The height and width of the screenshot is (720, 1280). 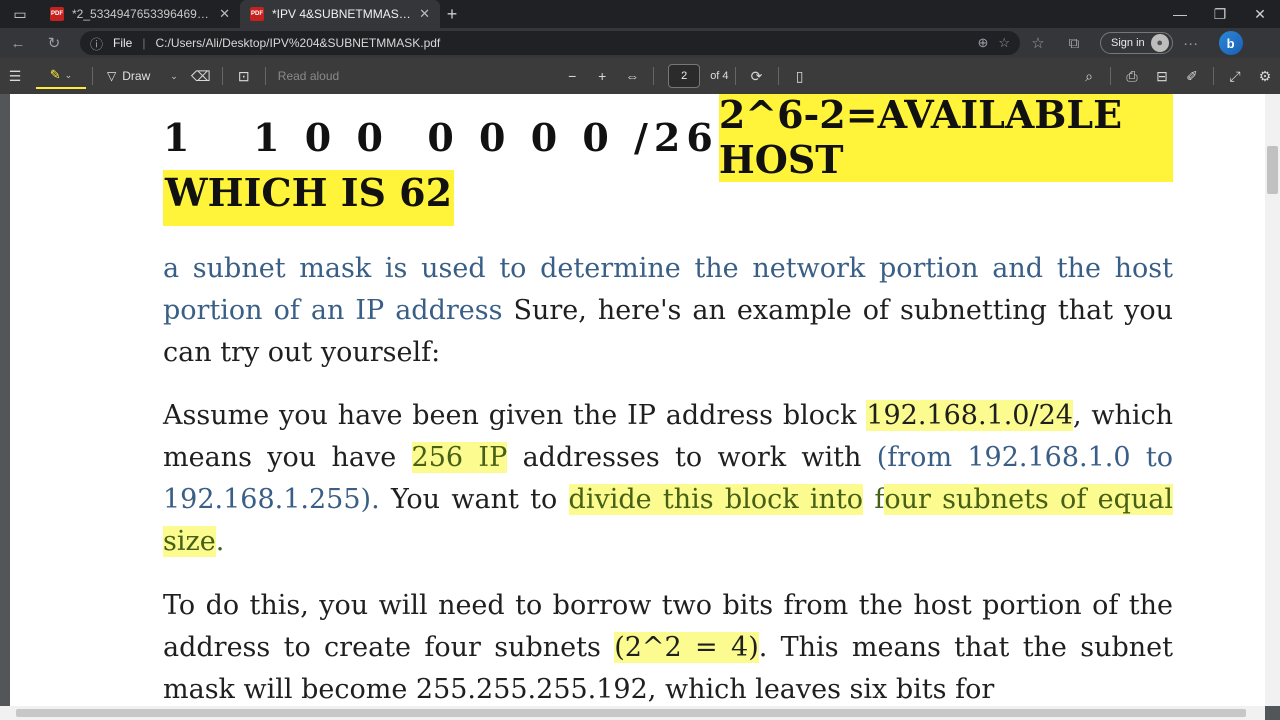 I want to click on window-close-icon: ✕, so click(x=1260, y=14).